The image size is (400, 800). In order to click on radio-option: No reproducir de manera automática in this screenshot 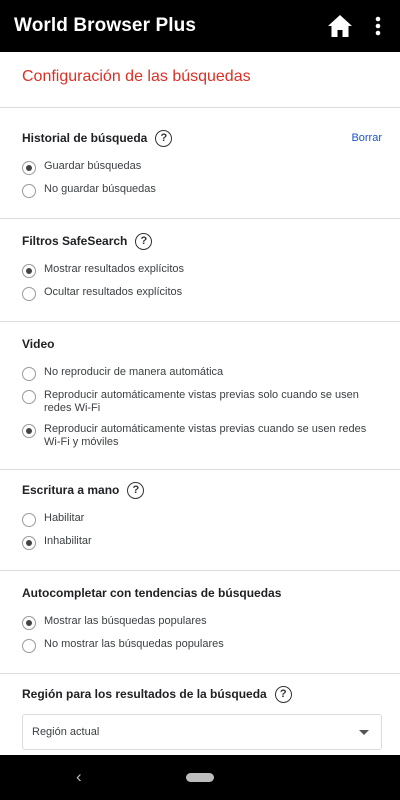, I will do `click(202, 373)`.